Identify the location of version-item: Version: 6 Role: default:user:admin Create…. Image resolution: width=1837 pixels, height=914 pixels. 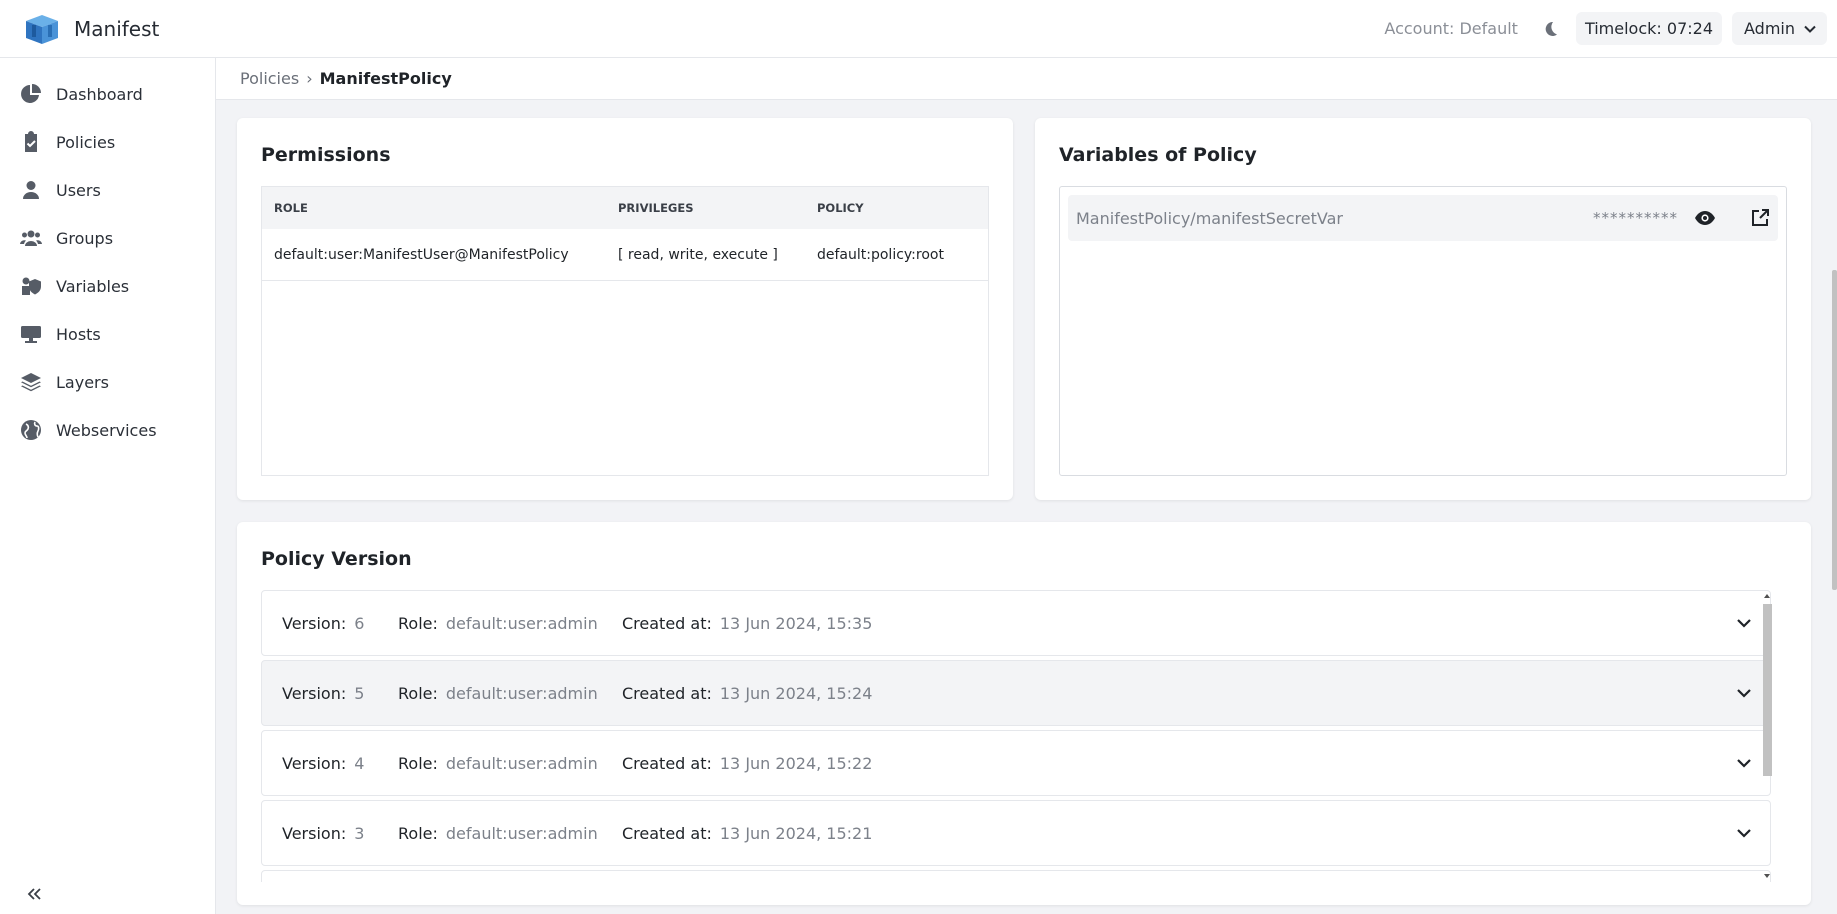
(1016, 623).